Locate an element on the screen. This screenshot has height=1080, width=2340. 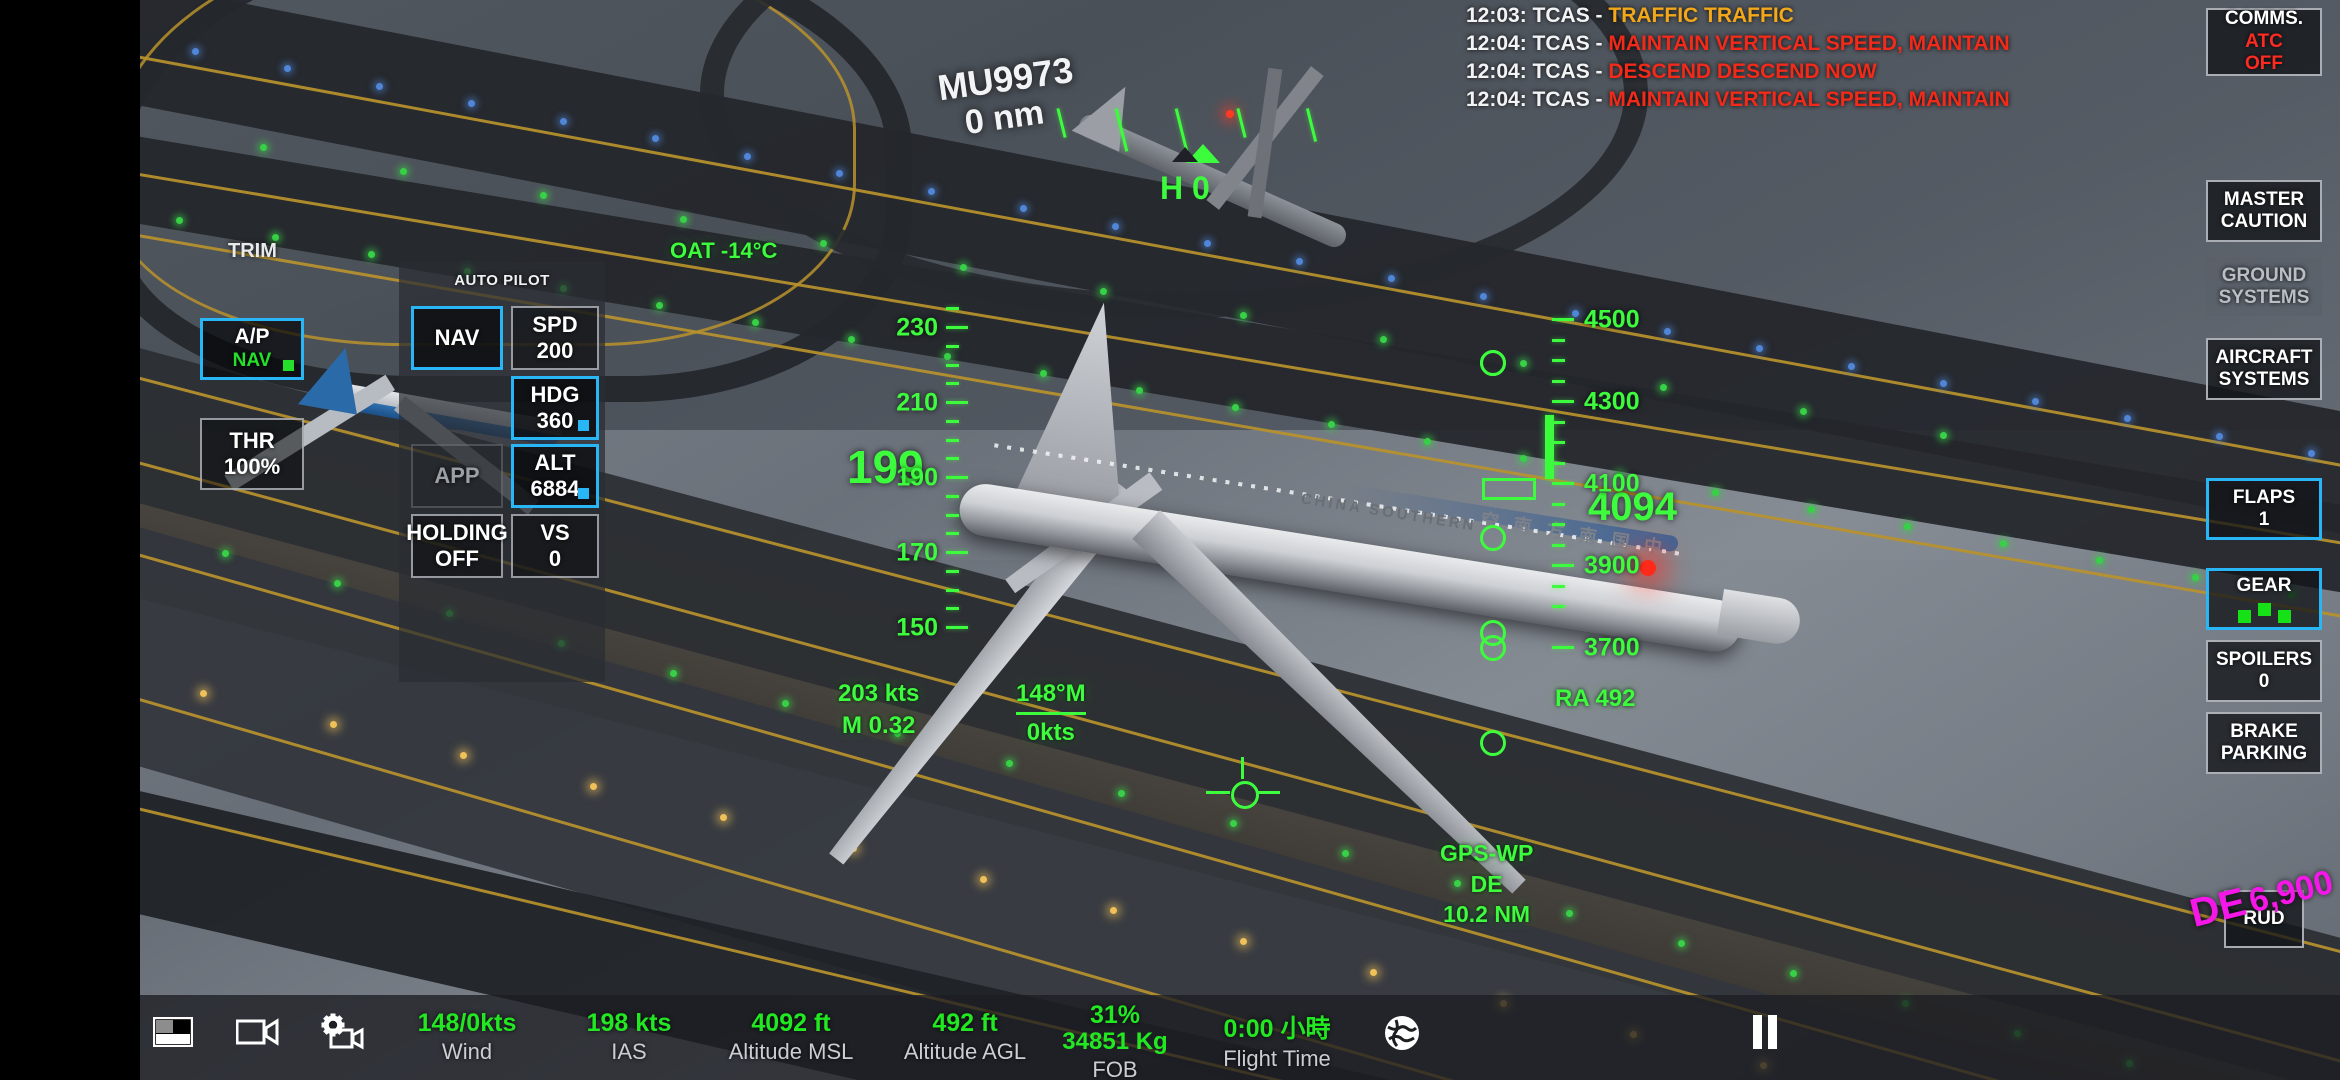
spoilers-button: SPOILERS 0 is located at coordinates (2264, 671).